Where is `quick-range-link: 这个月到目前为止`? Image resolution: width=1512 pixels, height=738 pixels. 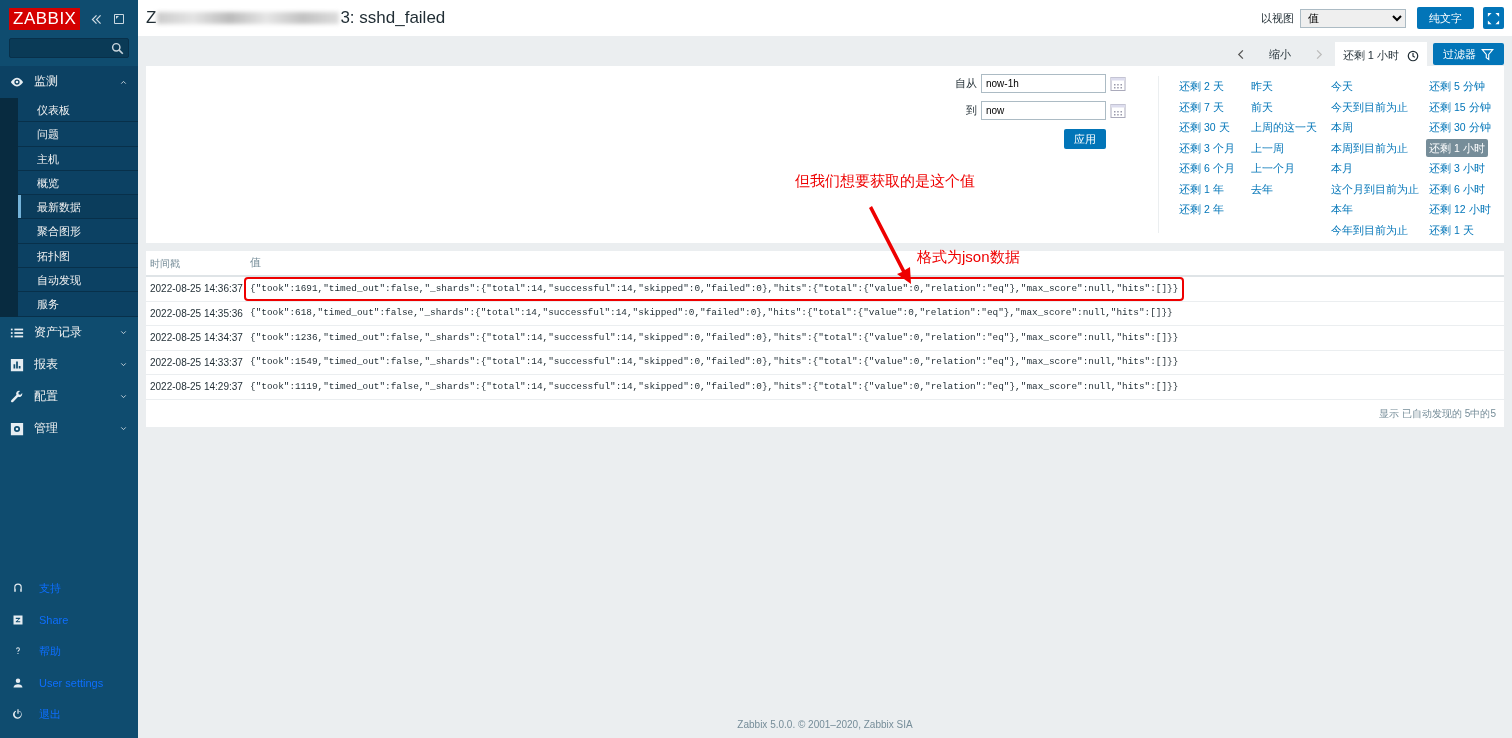 quick-range-link: 这个月到目前为止 is located at coordinates (1378, 188).